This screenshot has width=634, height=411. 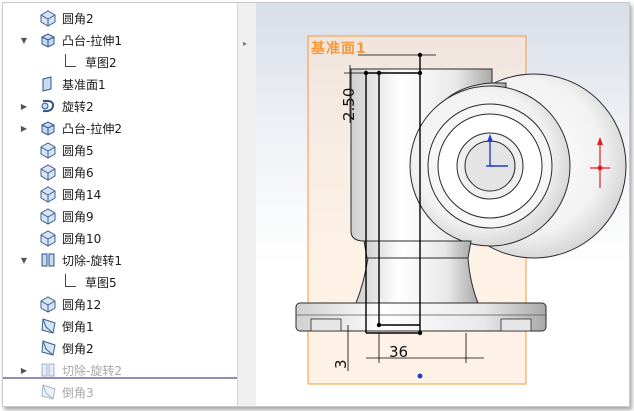 I want to click on tree-item: 圆角5, so click(x=120, y=150).